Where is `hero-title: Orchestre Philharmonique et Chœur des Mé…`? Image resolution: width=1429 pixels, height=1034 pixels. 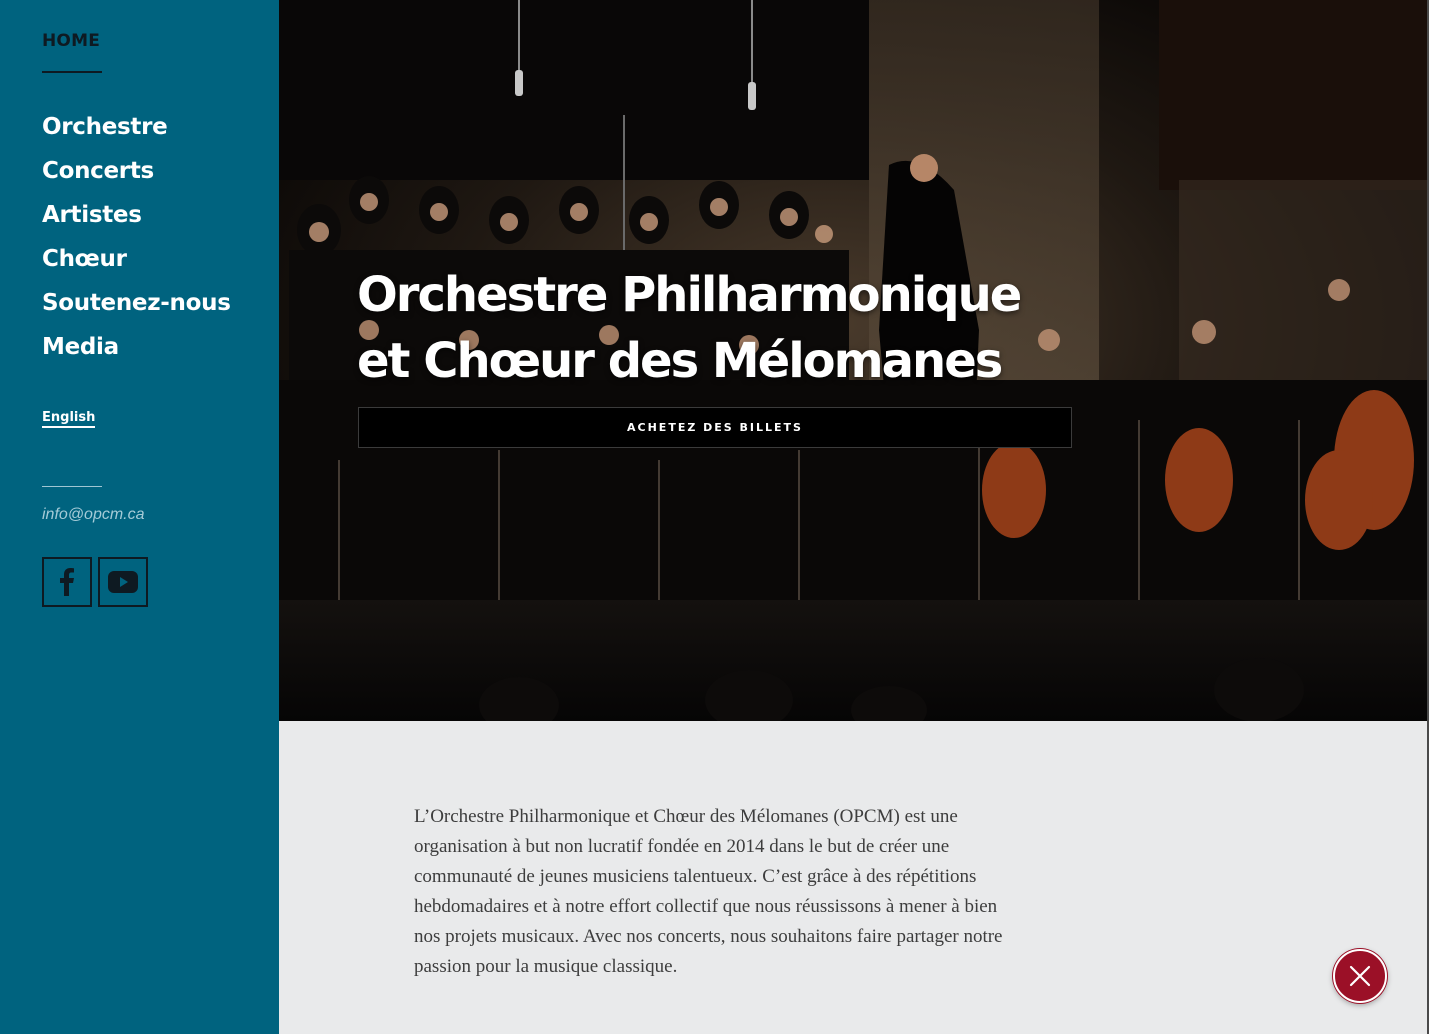
hero-title: Orchestre Philharmonique et Chœur des Mé… is located at coordinates (737, 328).